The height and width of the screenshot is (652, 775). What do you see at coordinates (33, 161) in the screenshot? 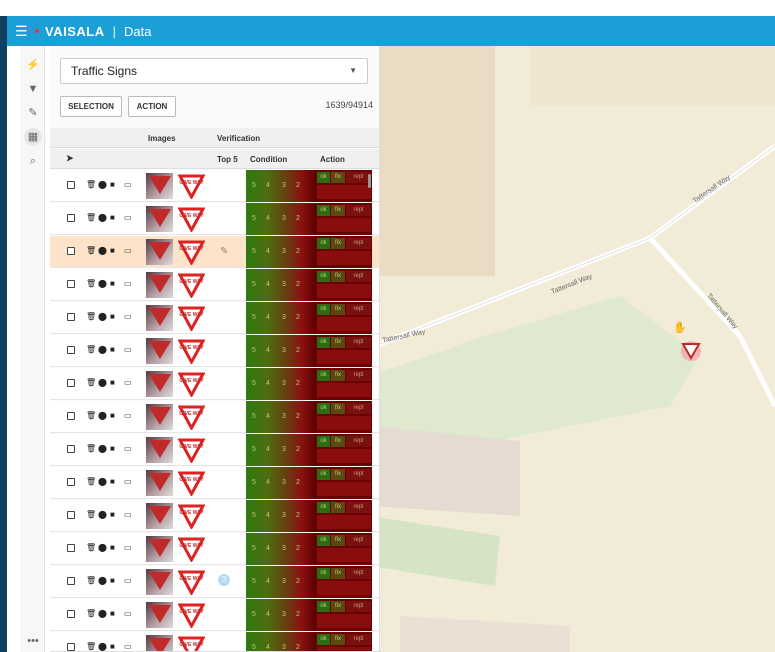
I see `search-icon: ⌕` at bounding box center [33, 161].